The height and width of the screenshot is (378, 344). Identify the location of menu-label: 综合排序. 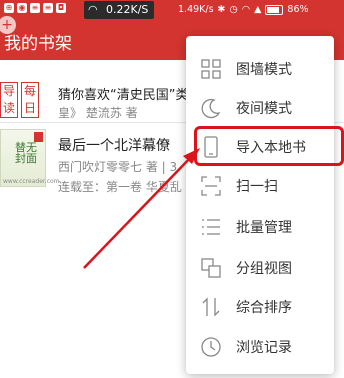
(264, 308).